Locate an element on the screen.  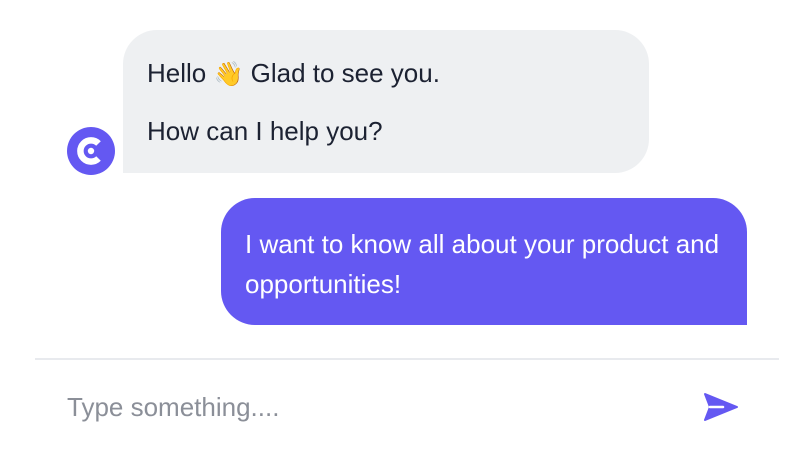
send-icon is located at coordinates (721, 407).